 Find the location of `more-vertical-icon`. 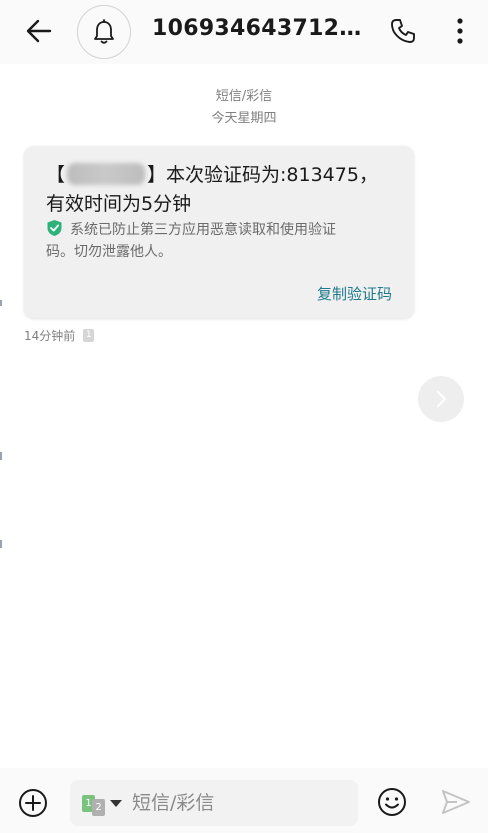

more-vertical-icon is located at coordinates (460, 31).